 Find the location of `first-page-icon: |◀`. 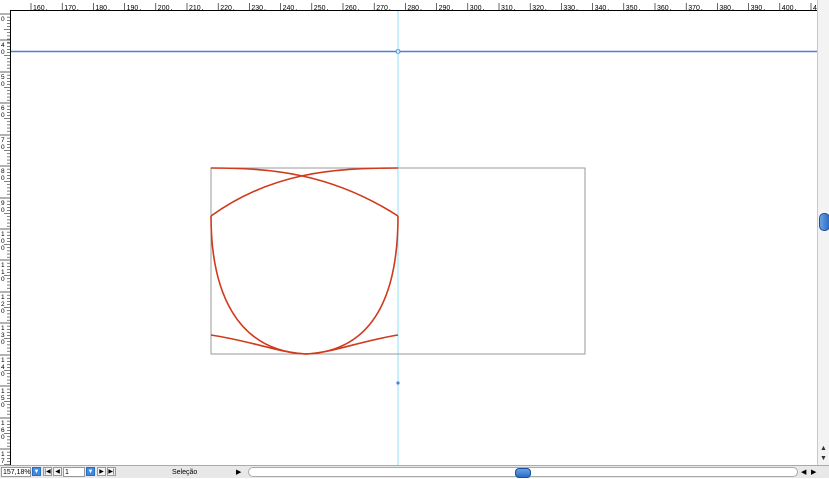

first-page-icon: |◀ is located at coordinates (47, 471).